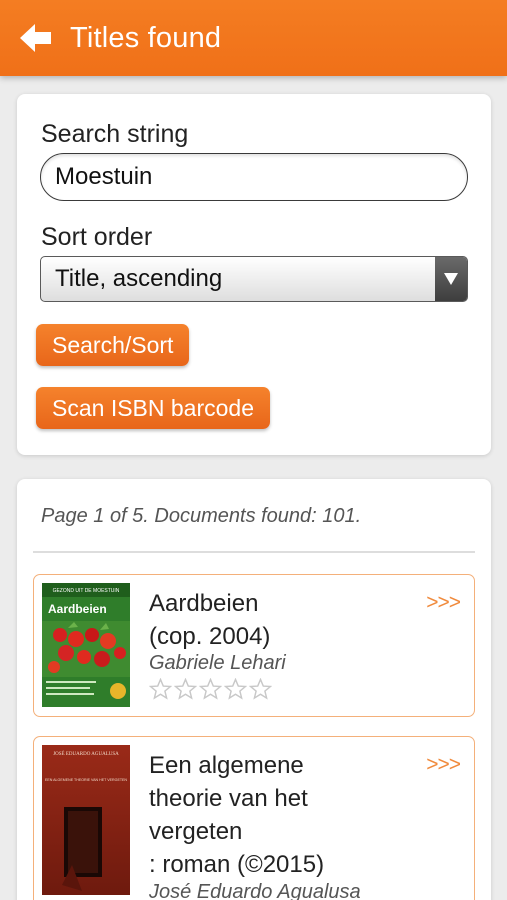 Image resolution: width=507 pixels, height=900 pixels. What do you see at coordinates (217, 663) in the screenshot?
I see `result-author: Gabriele Lehari` at bounding box center [217, 663].